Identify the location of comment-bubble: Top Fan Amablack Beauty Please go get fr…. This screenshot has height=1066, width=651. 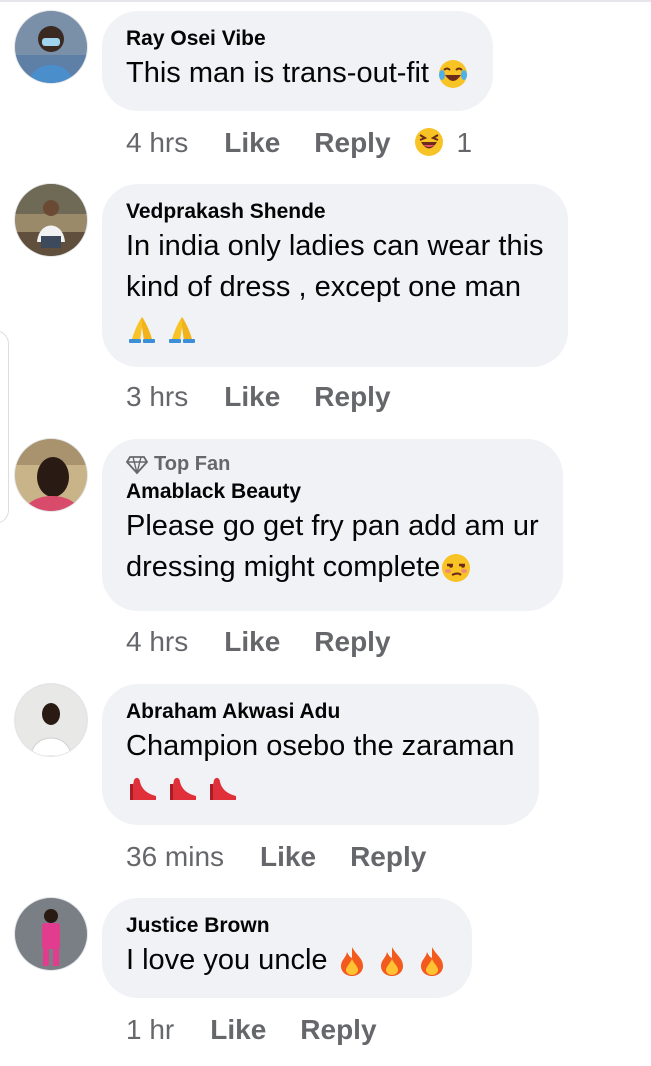
(332, 525).